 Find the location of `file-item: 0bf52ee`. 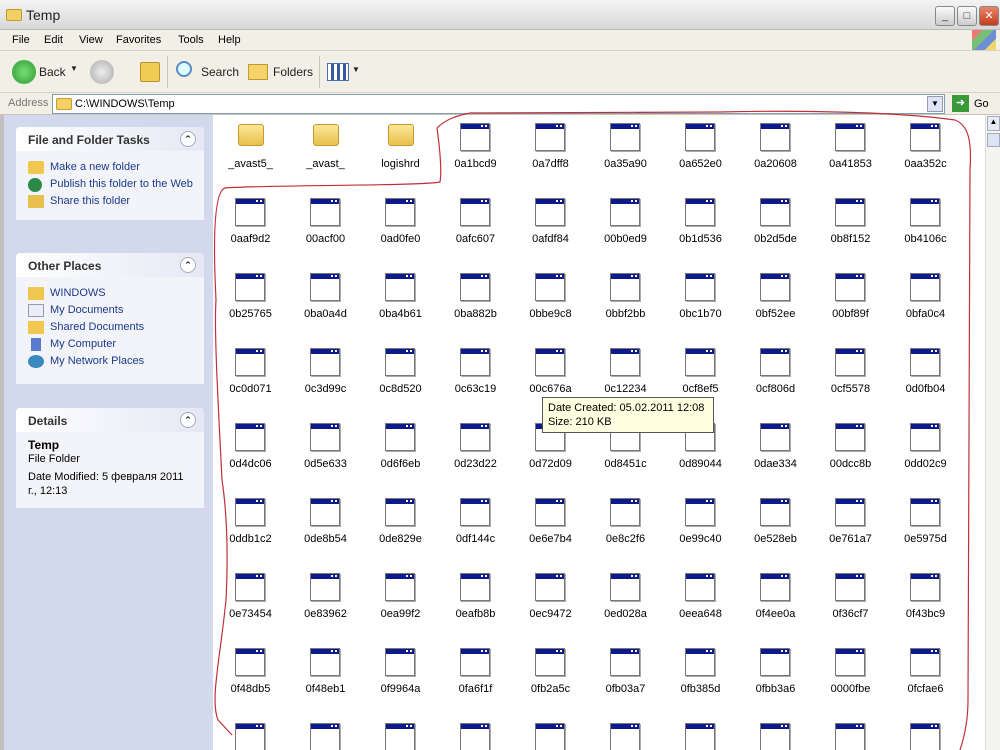

file-item: 0bf52ee is located at coordinates (775, 297).